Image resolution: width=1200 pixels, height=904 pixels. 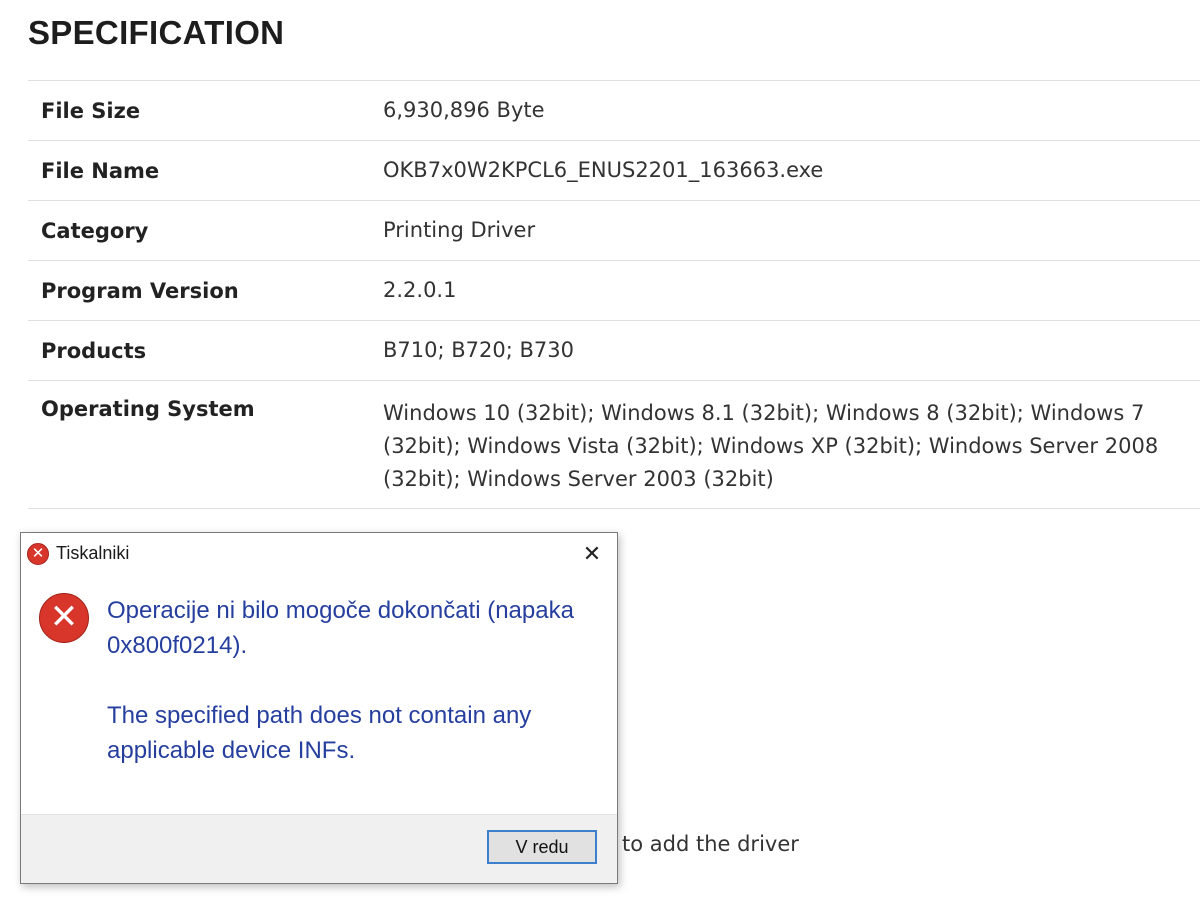 I want to click on row-key: Program Version, so click(x=140, y=290).